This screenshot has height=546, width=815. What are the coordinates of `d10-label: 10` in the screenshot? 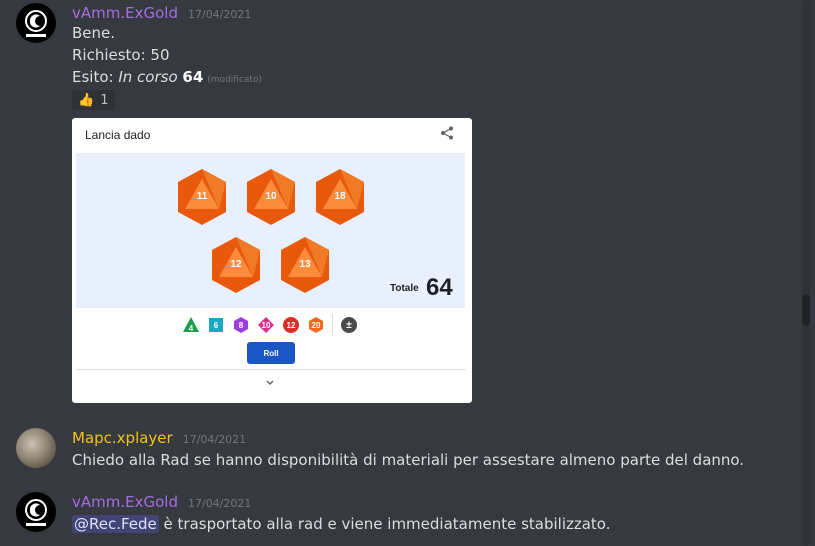 It's located at (266, 325).